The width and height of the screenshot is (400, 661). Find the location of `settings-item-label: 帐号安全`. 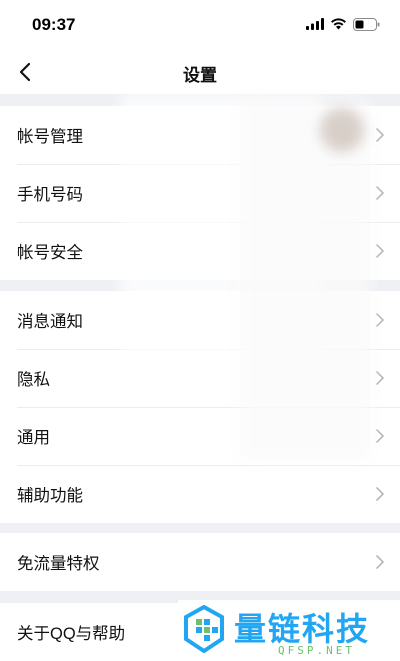

settings-item-label: 帐号安全 is located at coordinates (50, 253).